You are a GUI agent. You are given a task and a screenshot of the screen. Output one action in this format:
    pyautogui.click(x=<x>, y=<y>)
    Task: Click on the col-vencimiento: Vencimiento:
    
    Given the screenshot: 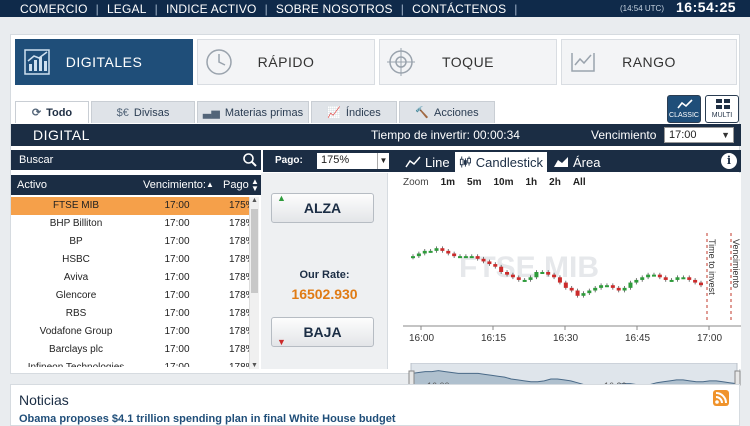 What is the action you would take?
    pyautogui.click(x=174, y=185)
    